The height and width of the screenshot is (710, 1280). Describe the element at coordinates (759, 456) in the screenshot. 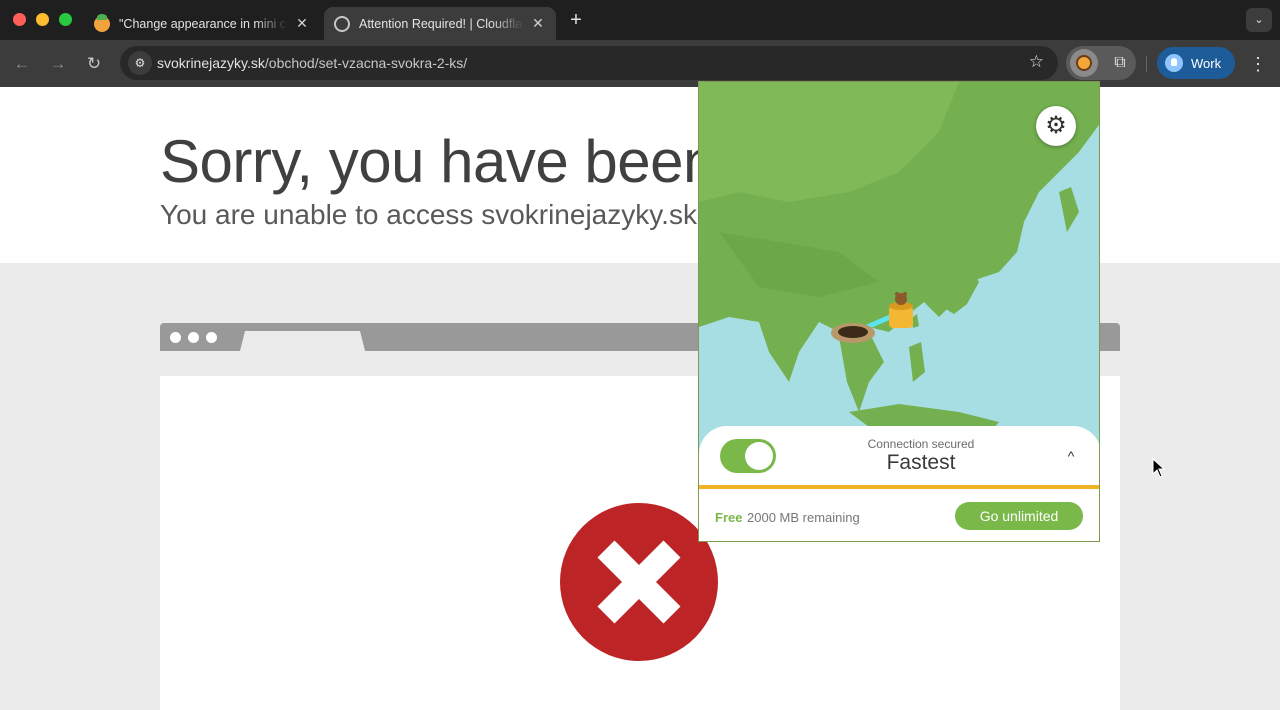

I see `toggle-knob` at that location.